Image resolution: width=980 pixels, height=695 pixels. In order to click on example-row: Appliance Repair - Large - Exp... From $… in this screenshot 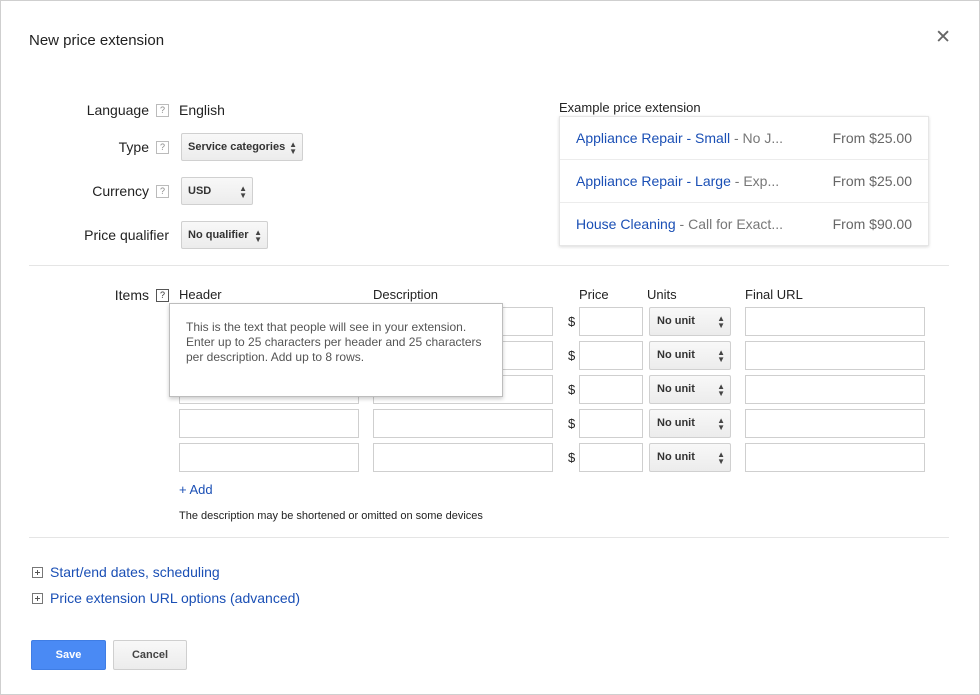, I will do `click(744, 181)`.